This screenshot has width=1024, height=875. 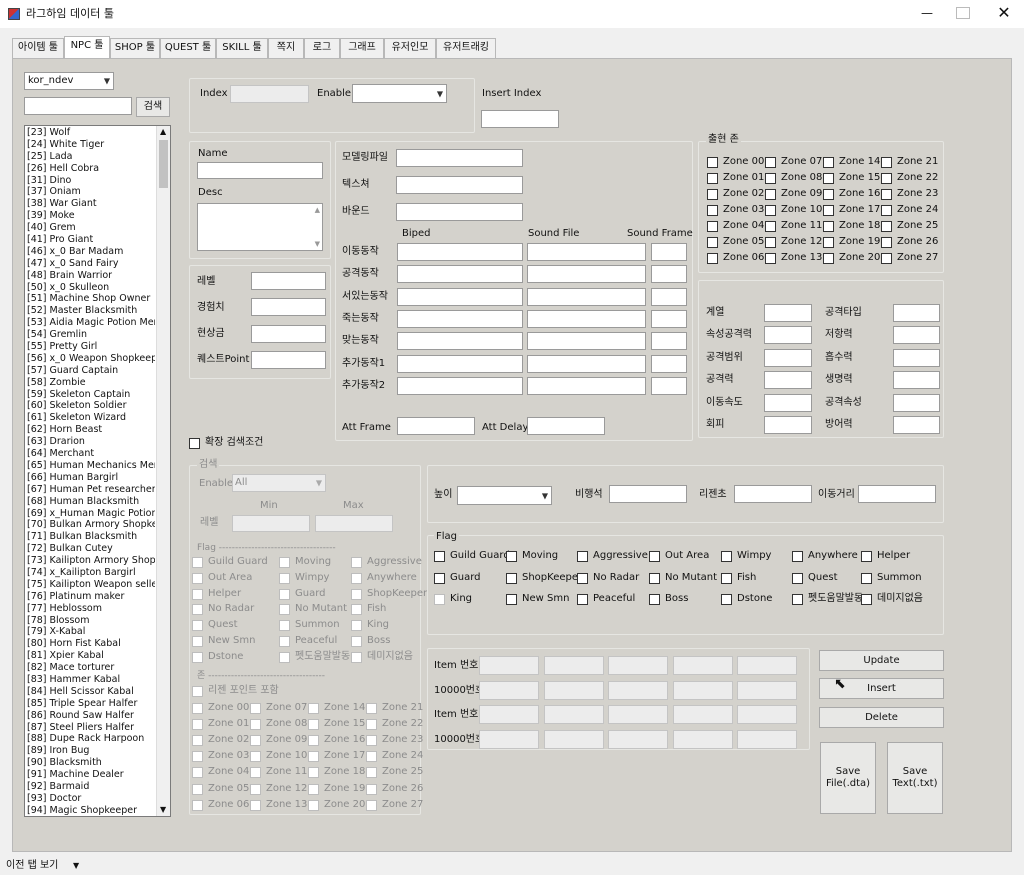 What do you see at coordinates (90, 561) in the screenshot?
I see `list-item: [73] Kailipton Armory Shopkee` at bounding box center [90, 561].